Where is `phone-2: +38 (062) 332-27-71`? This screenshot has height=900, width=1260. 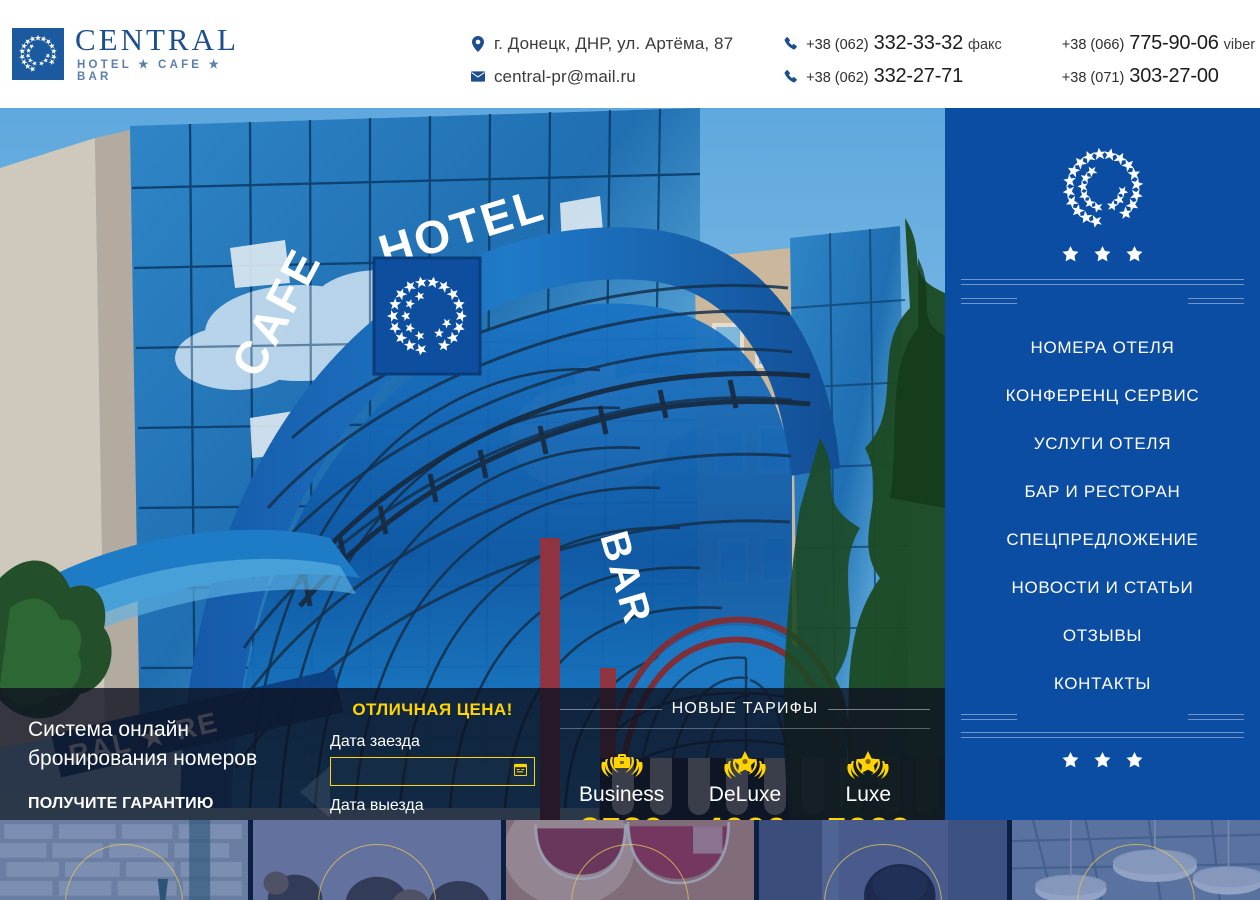
phone-2: +38 (062) 332-27-71 is located at coordinates (887, 76).